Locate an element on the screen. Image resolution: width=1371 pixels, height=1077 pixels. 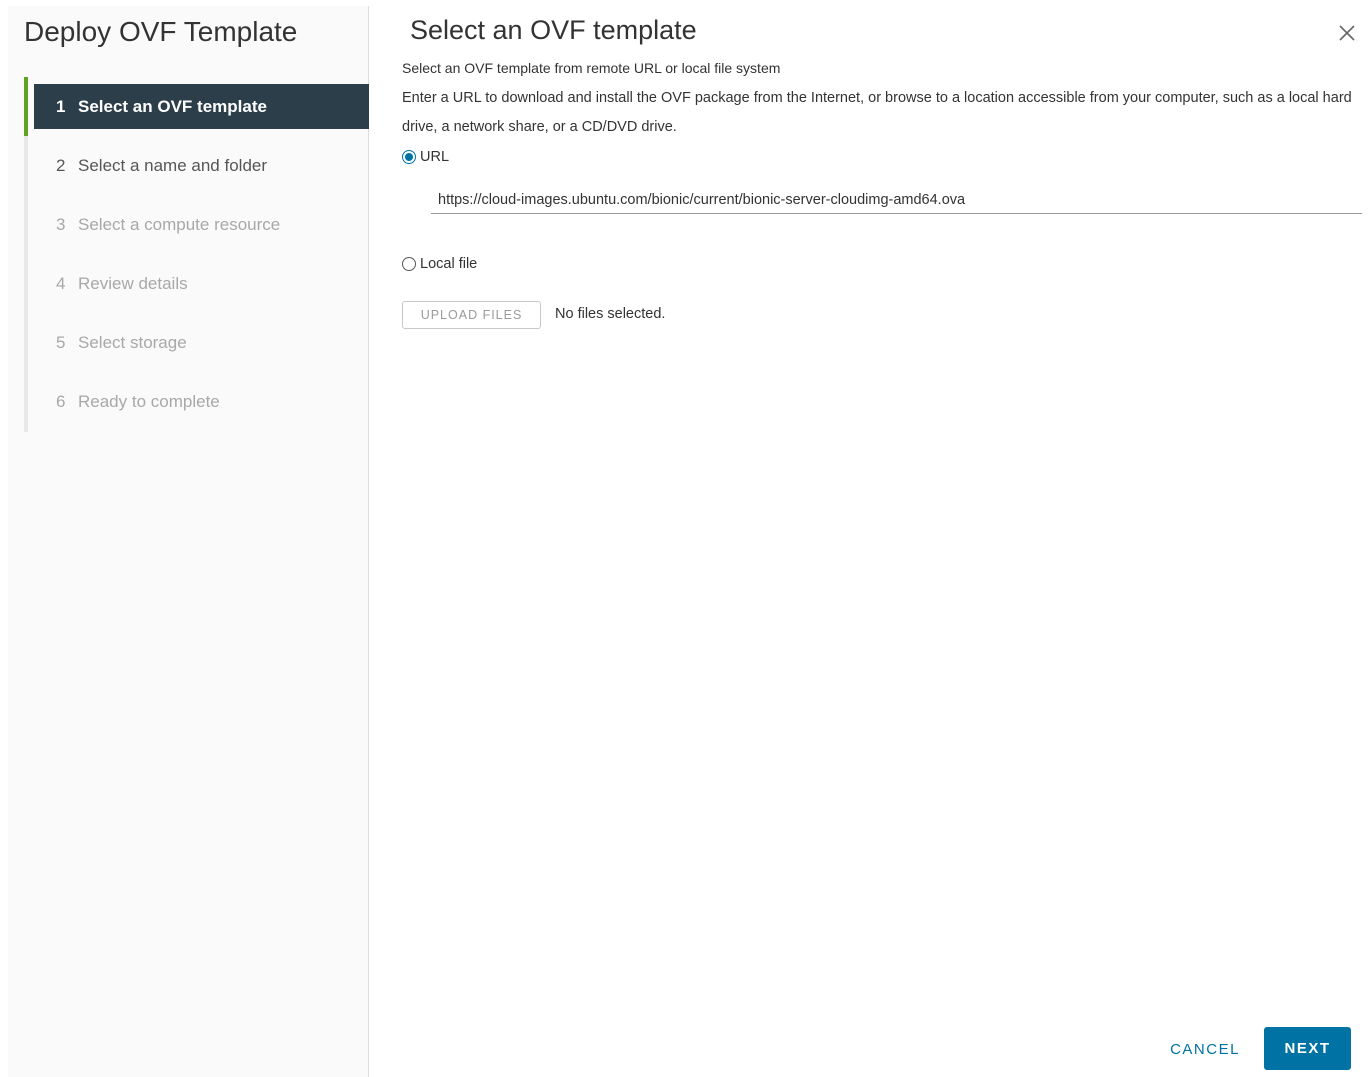
page-title: Select an OVF template is located at coordinates (553, 30).